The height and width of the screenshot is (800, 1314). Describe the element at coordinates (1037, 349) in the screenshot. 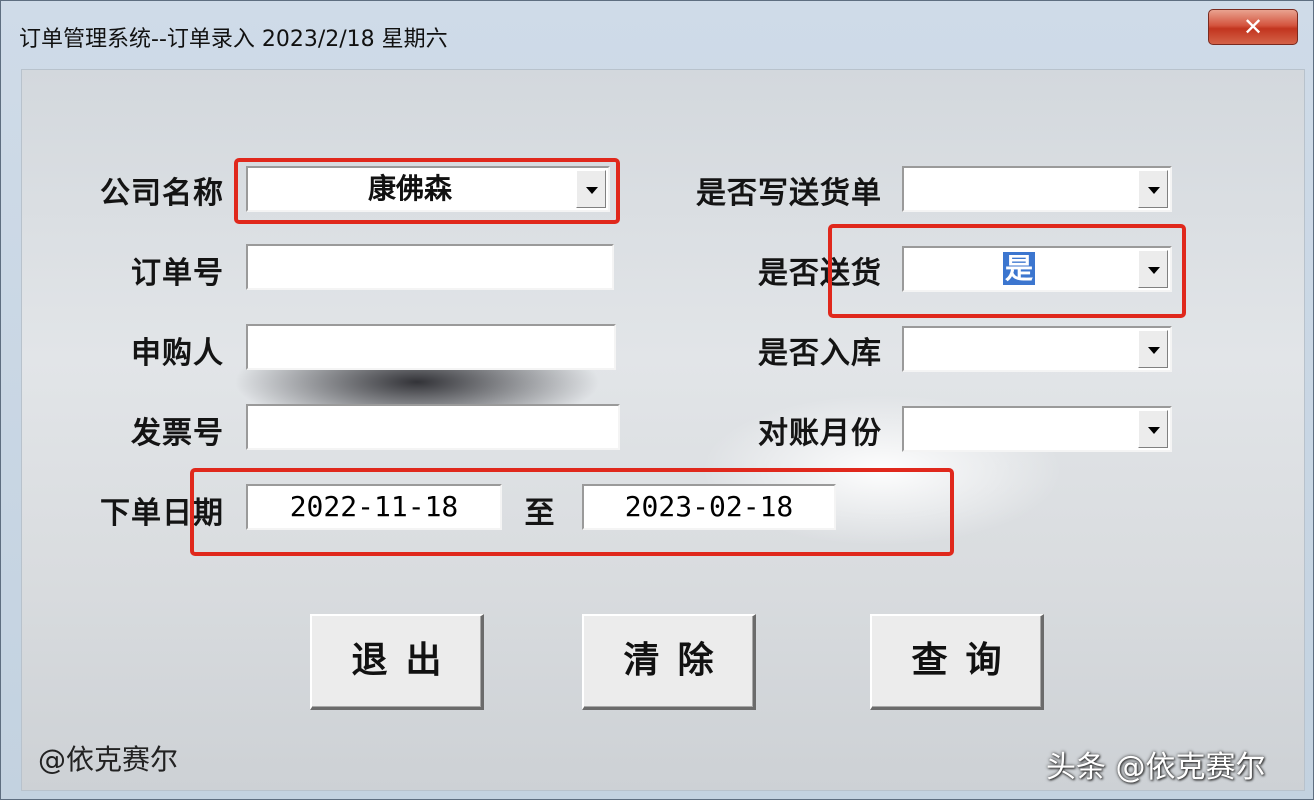

I see `stocked-in-combobox` at that location.